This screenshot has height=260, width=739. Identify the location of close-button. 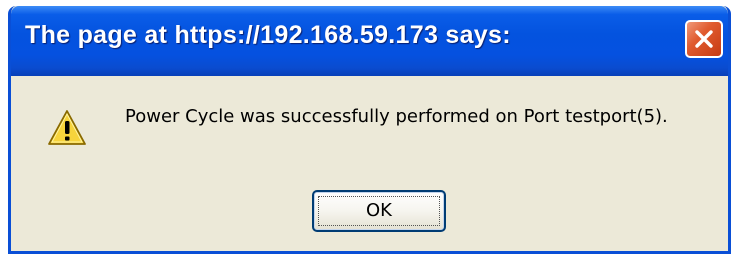
(704, 39).